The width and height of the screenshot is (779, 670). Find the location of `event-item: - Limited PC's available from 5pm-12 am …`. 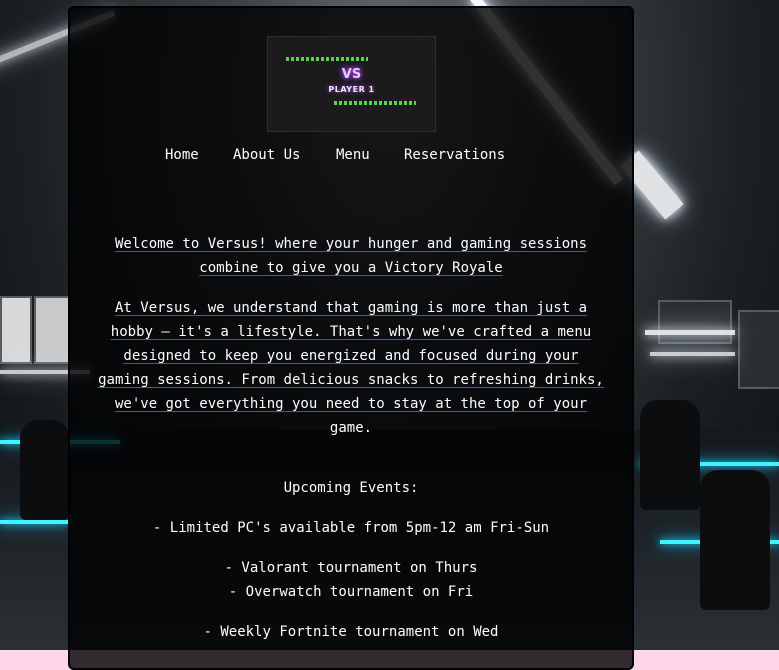

event-item: - Limited PC's available from 5pm-12 am … is located at coordinates (351, 528).